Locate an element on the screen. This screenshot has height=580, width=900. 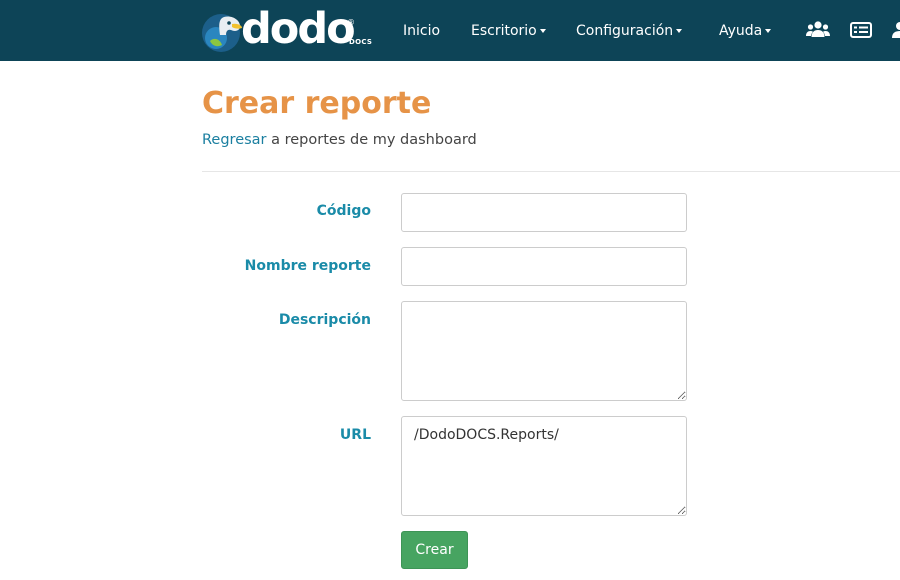
users-icon is located at coordinates (818, 30).